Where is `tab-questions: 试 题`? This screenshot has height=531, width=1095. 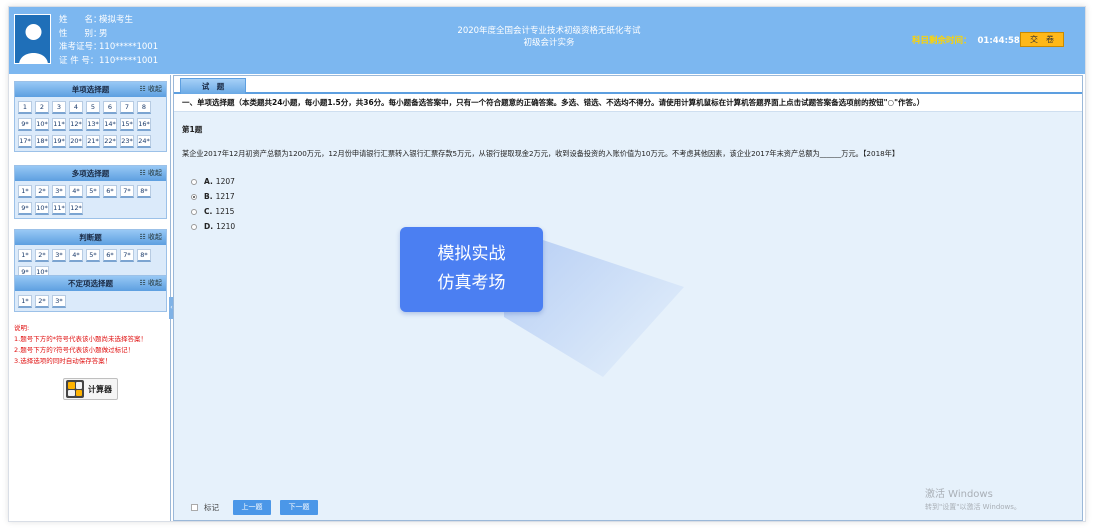 tab-questions: 试 题 is located at coordinates (213, 86).